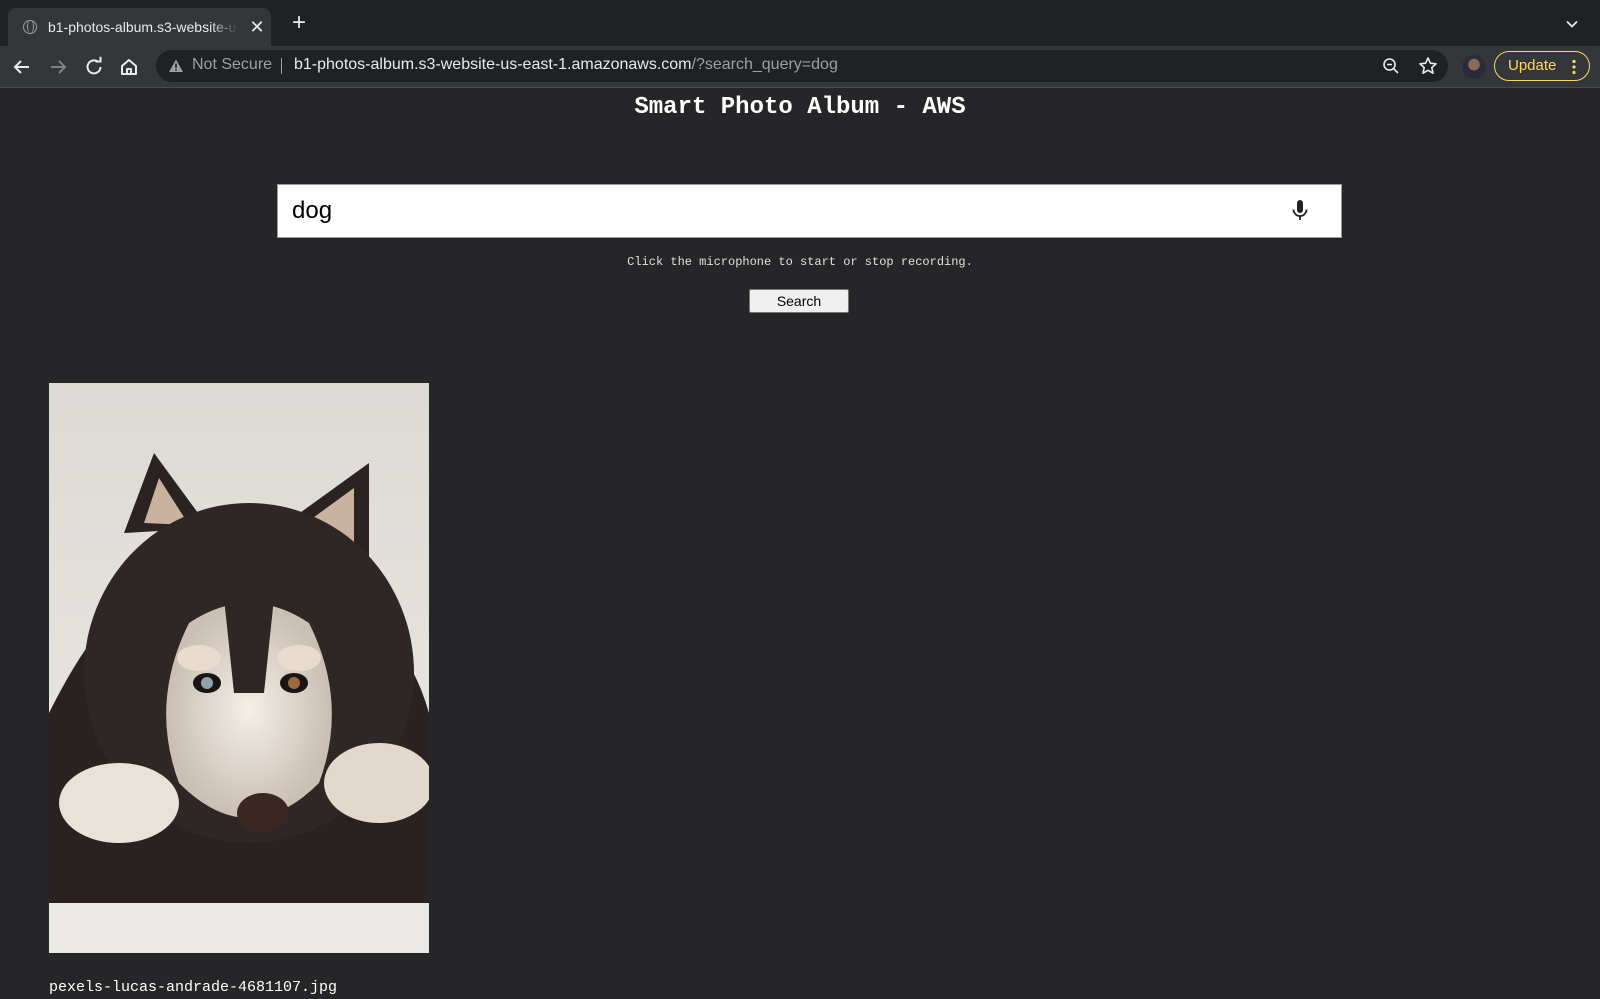 The image size is (1600, 999). I want to click on update-label: Update, so click(1532, 65).